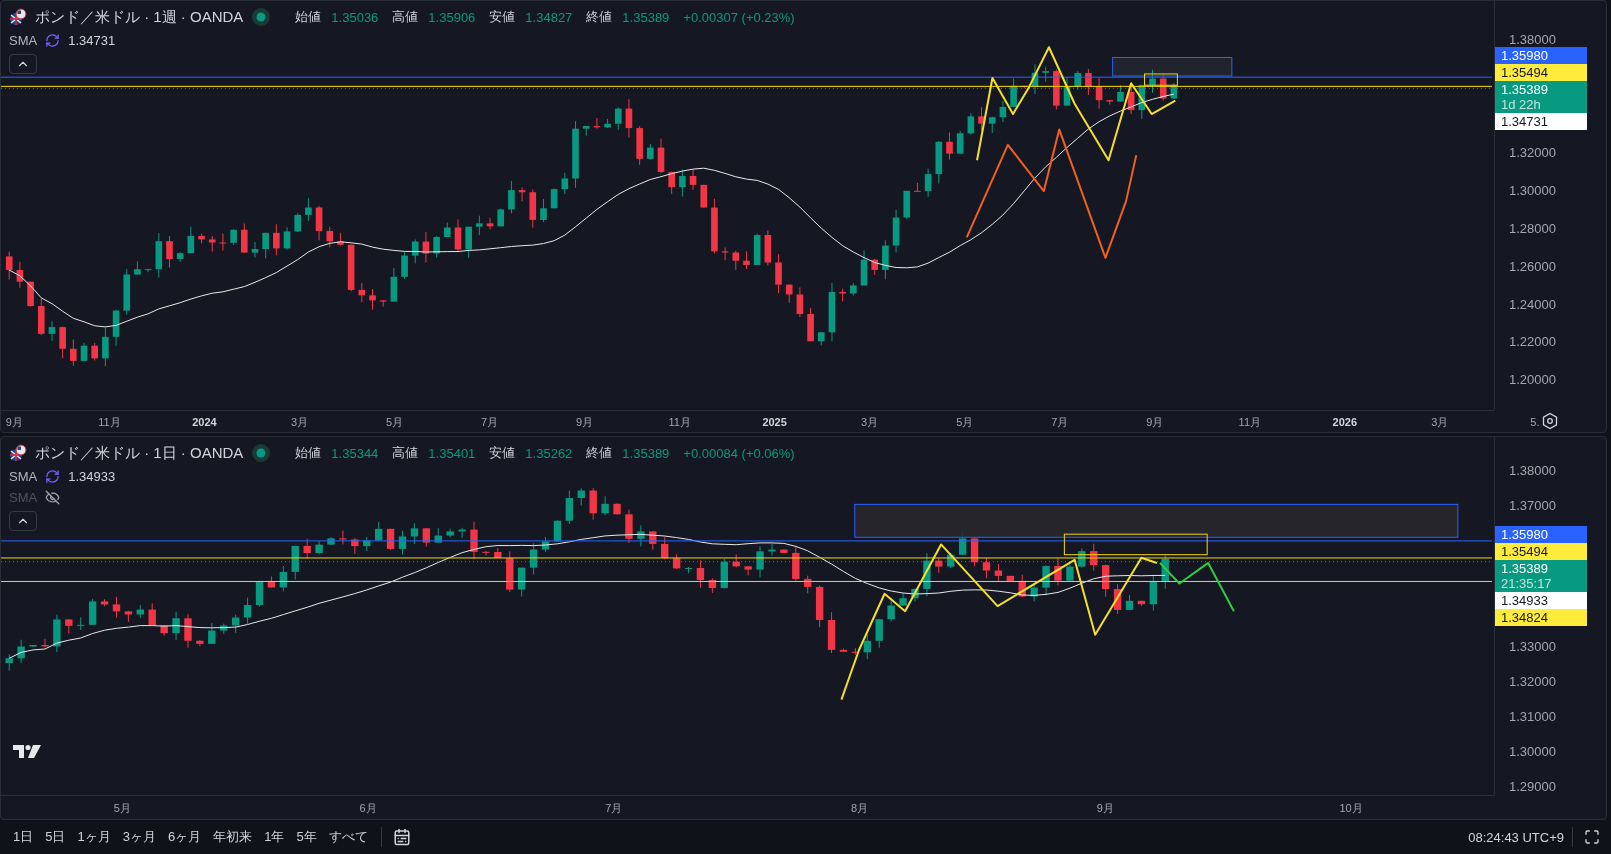  What do you see at coordinates (859, 807) in the screenshot?
I see `time-tick: 8月` at bounding box center [859, 807].